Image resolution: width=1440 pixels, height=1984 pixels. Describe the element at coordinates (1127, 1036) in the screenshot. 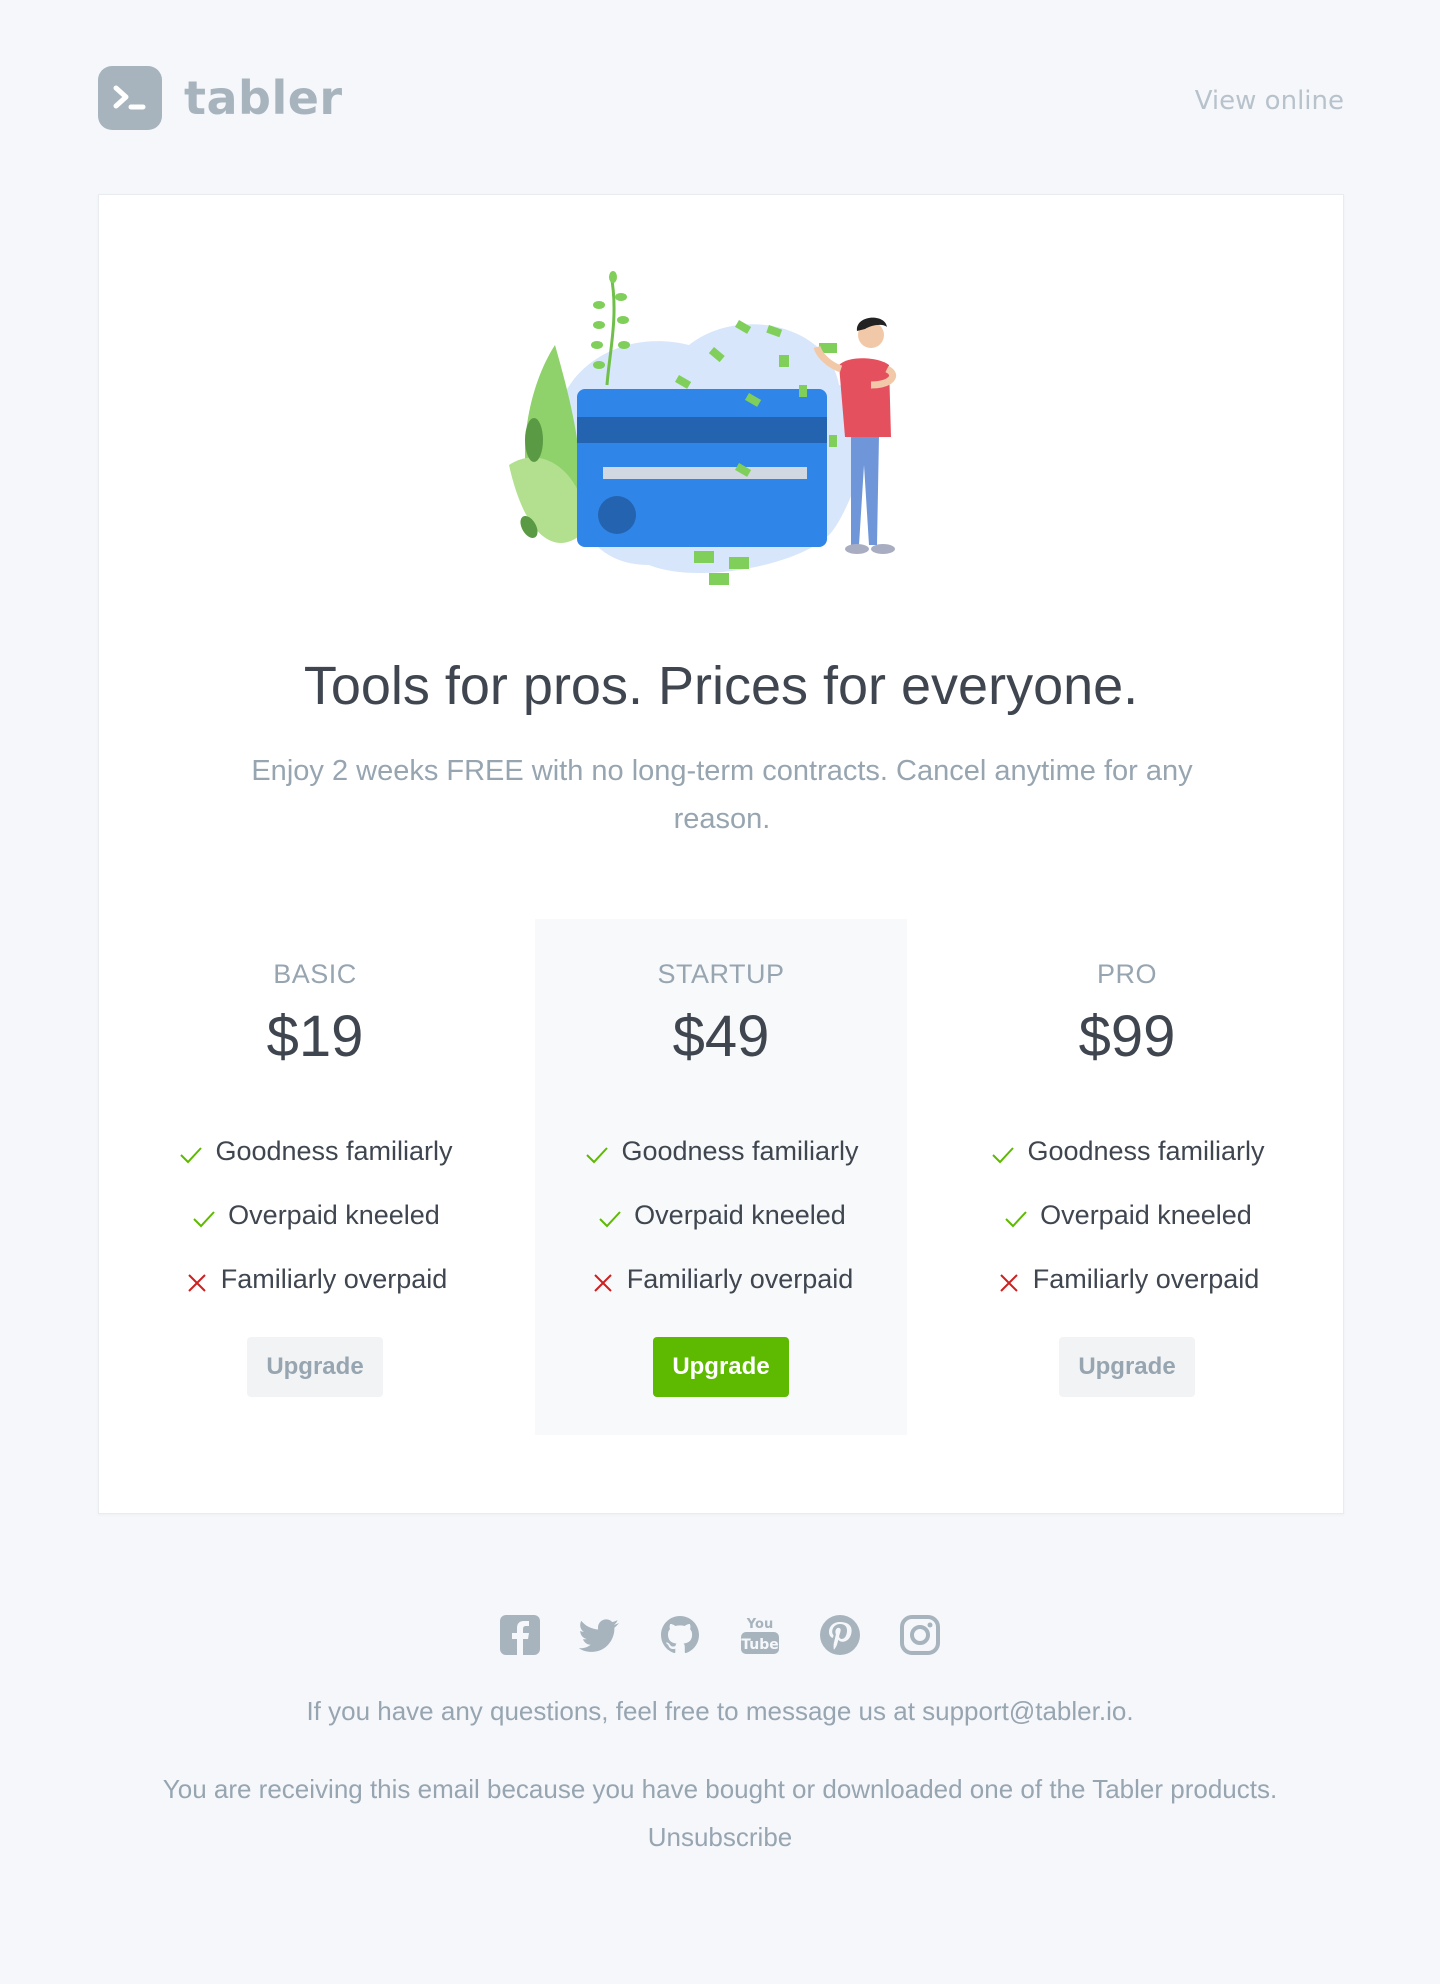

I see `plan-price: $99` at that location.